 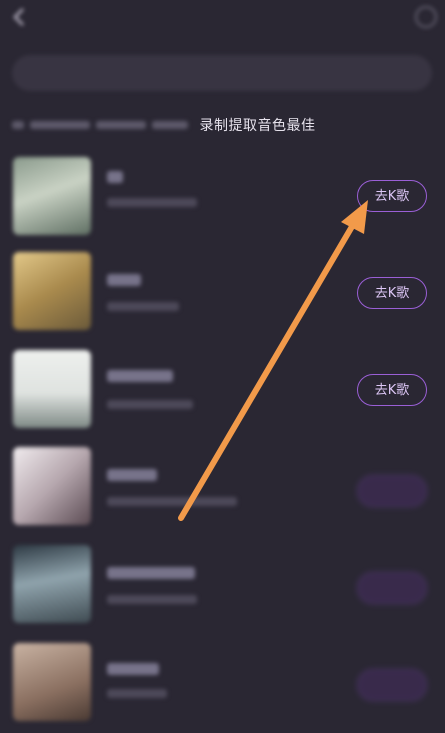 What do you see at coordinates (222, 73) in the screenshot?
I see `search-bar` at bounding box center [222, 73].